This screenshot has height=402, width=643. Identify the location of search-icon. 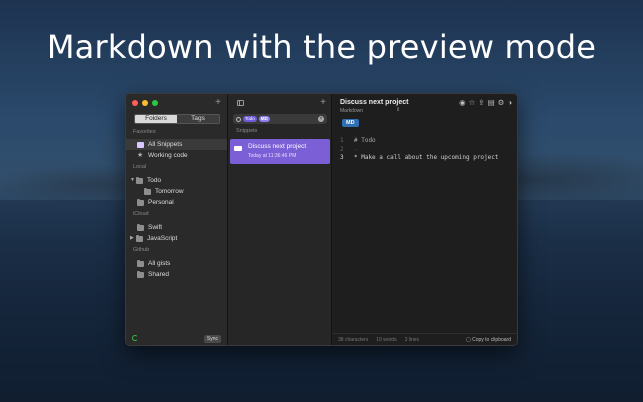
(238, 119).